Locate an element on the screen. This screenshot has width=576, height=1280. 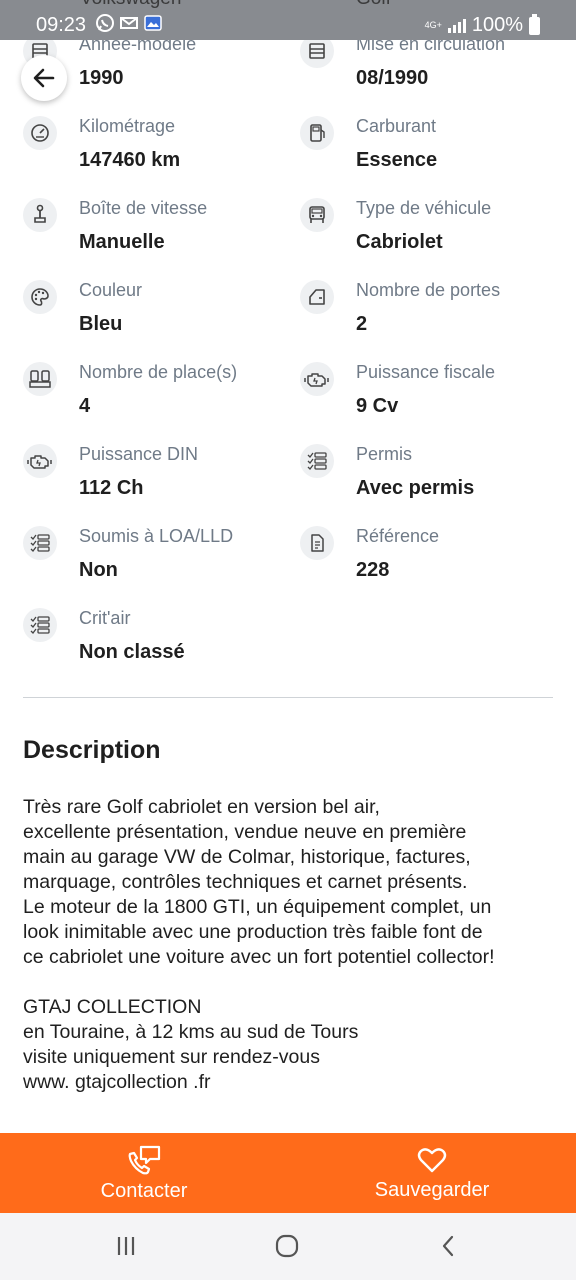
gear-stick-icon is located at coordinates (40, 215).